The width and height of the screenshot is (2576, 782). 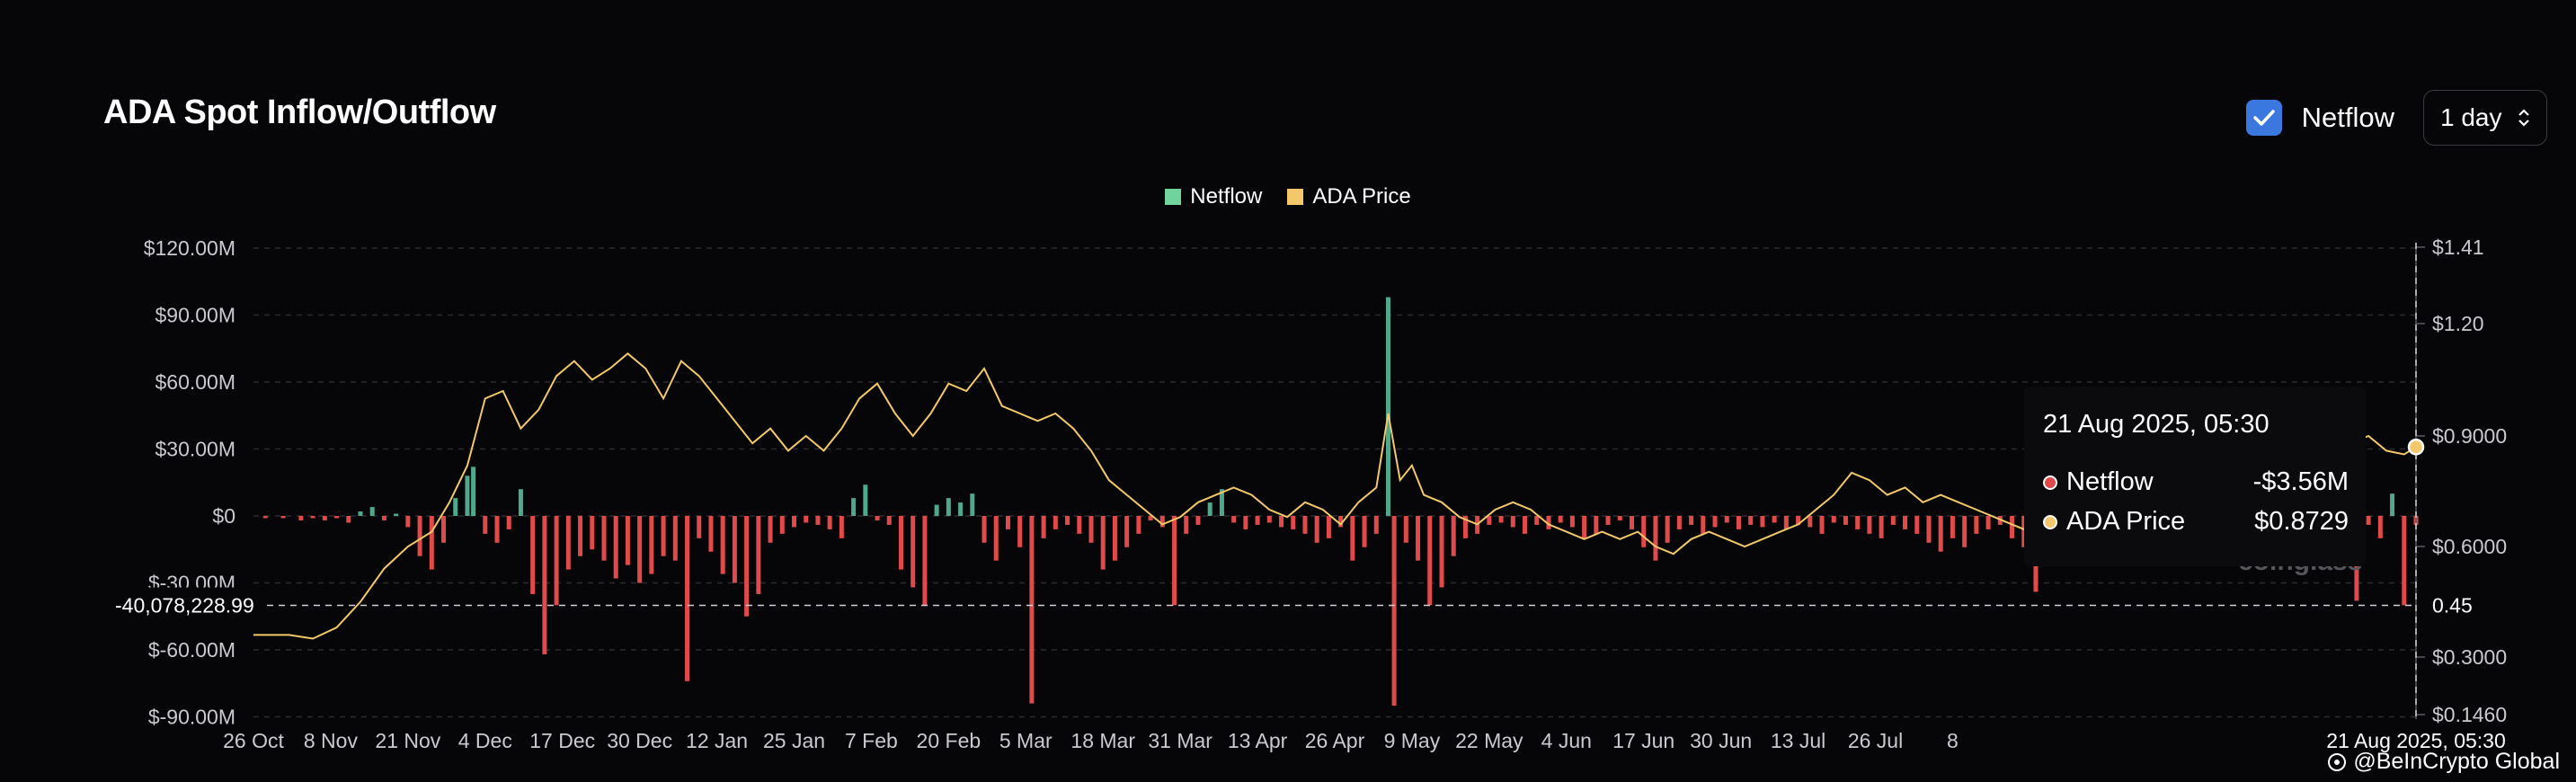 I want to click on branding-text: @BeInCrypto Global, so click(x=2456, y=761).